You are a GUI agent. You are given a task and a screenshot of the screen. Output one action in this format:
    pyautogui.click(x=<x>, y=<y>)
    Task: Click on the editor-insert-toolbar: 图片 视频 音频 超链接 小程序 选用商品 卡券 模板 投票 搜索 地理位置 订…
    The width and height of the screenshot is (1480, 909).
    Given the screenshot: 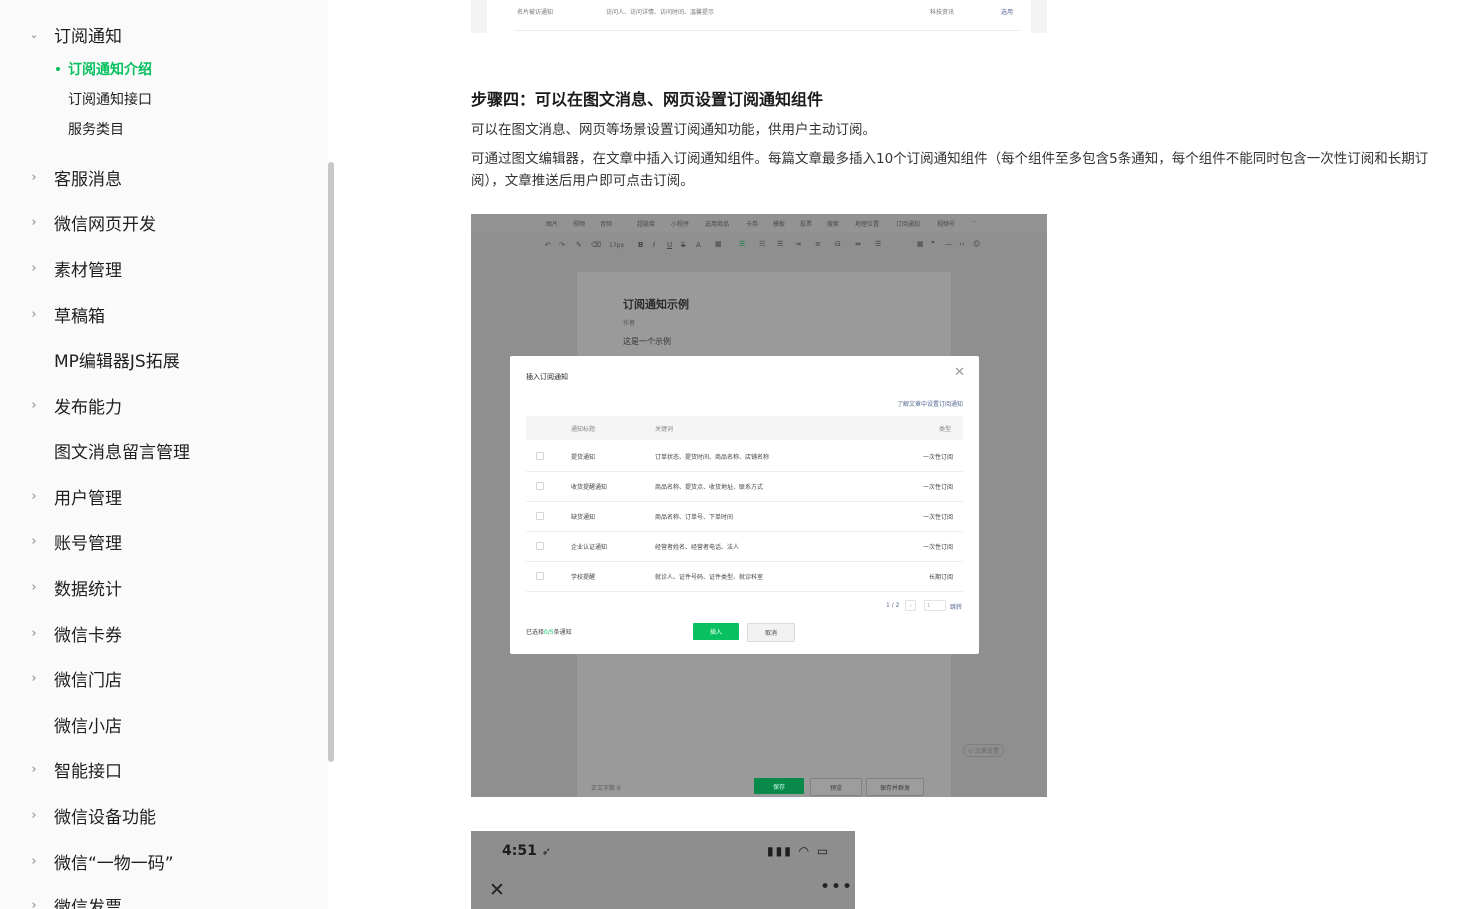 What is the action you would take?
    pyautogui.click(x=759, y=223)
    